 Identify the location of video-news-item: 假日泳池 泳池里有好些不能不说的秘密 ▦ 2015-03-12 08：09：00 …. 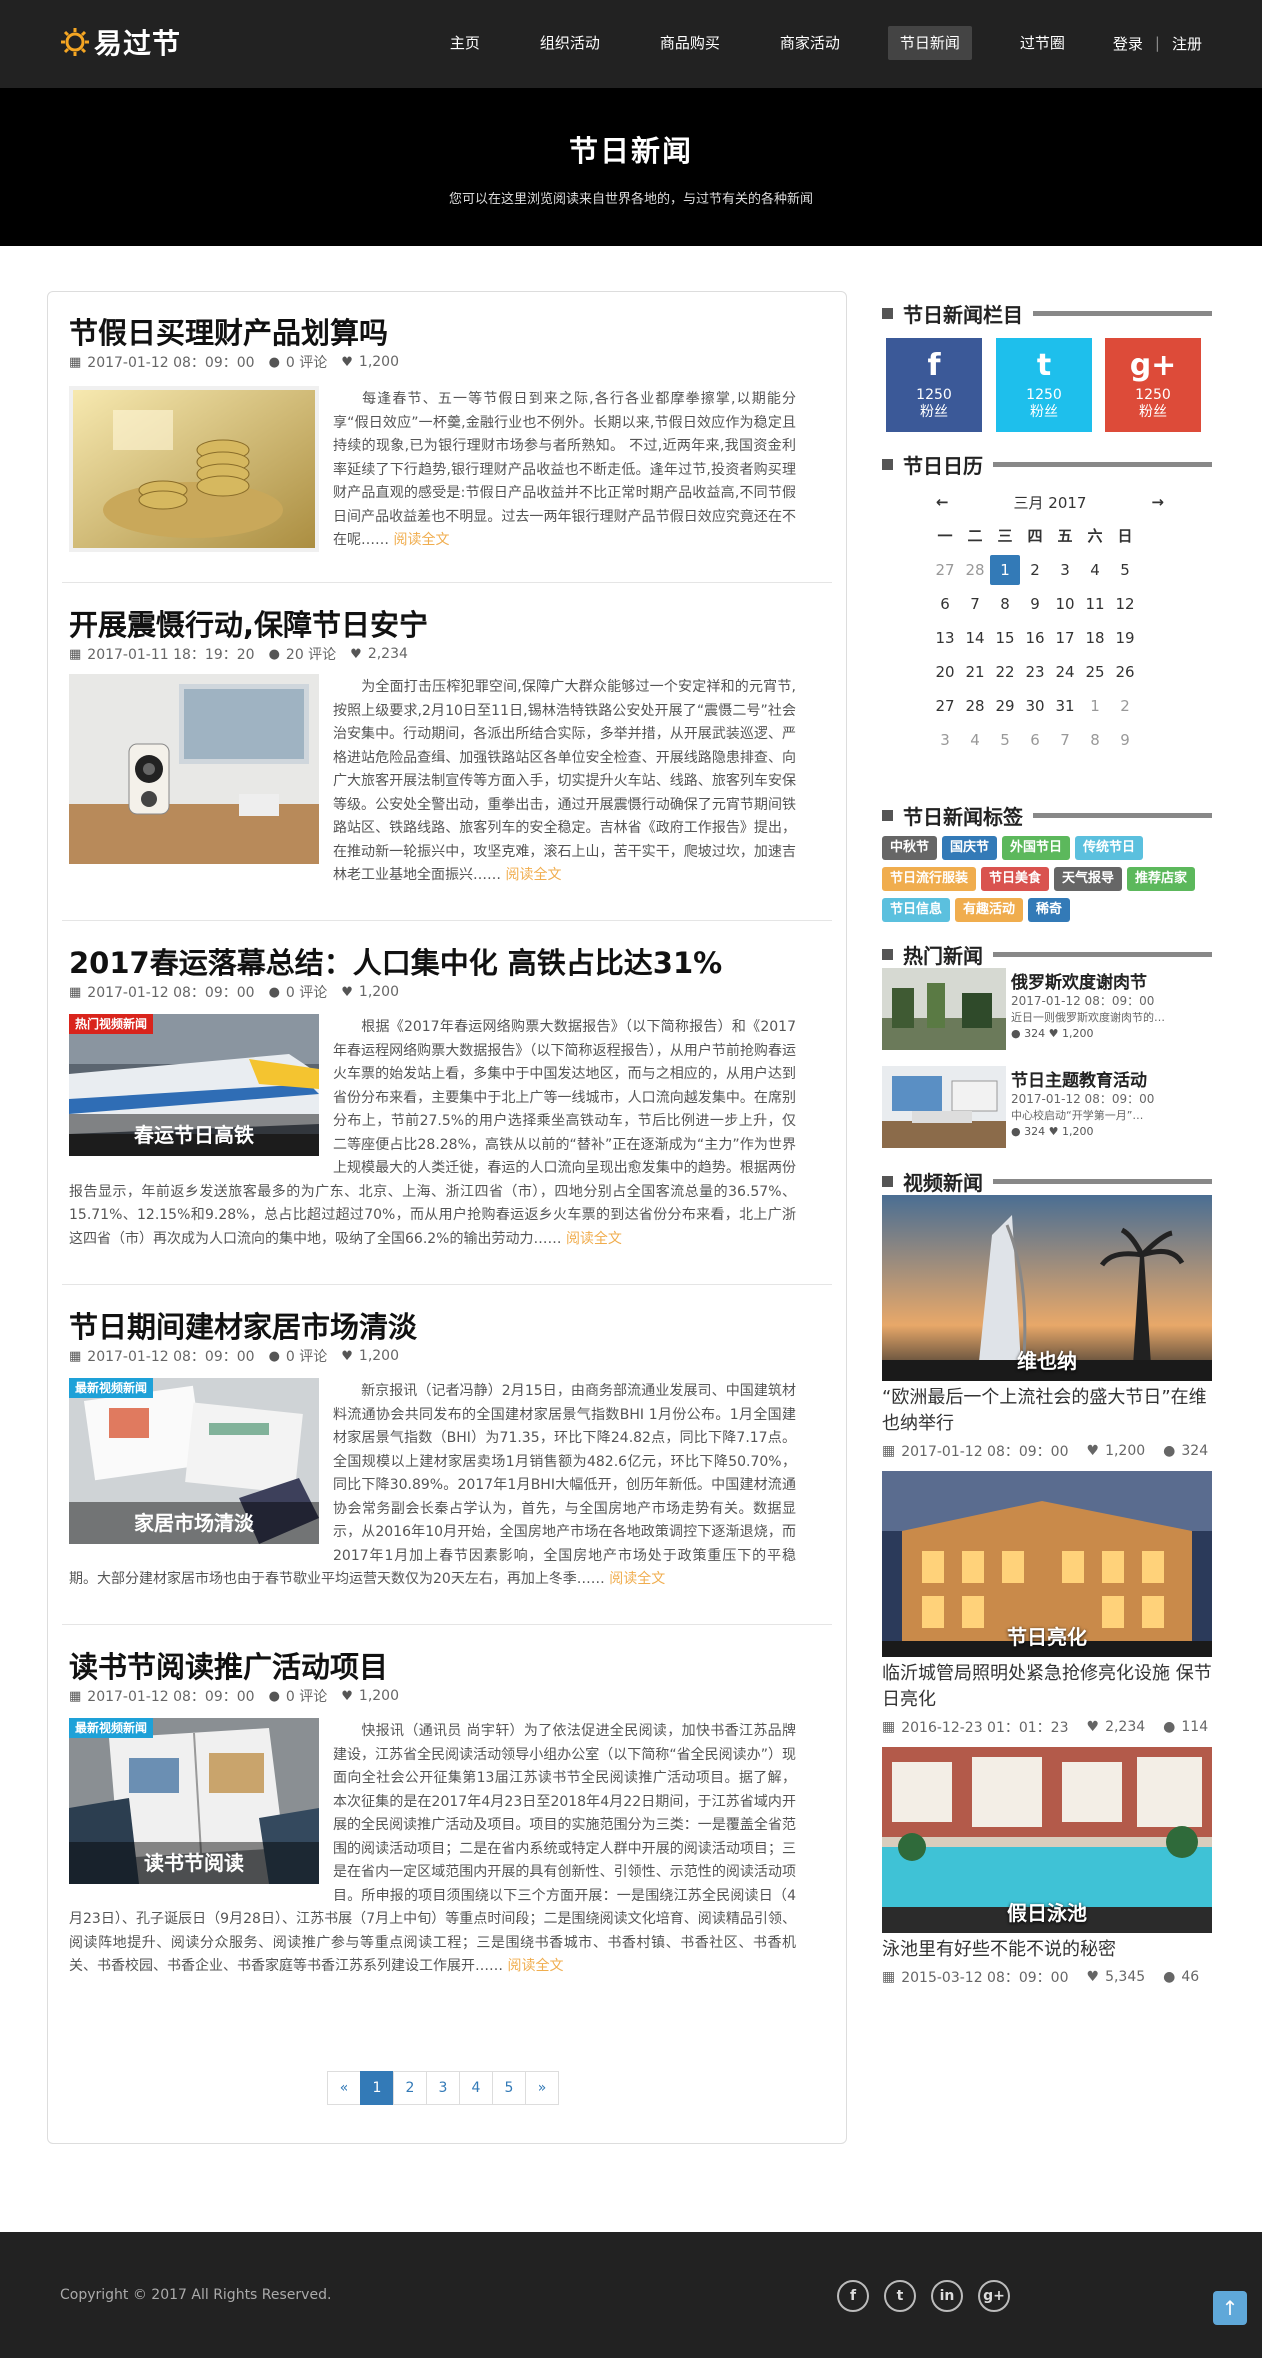
(1047, 1867).